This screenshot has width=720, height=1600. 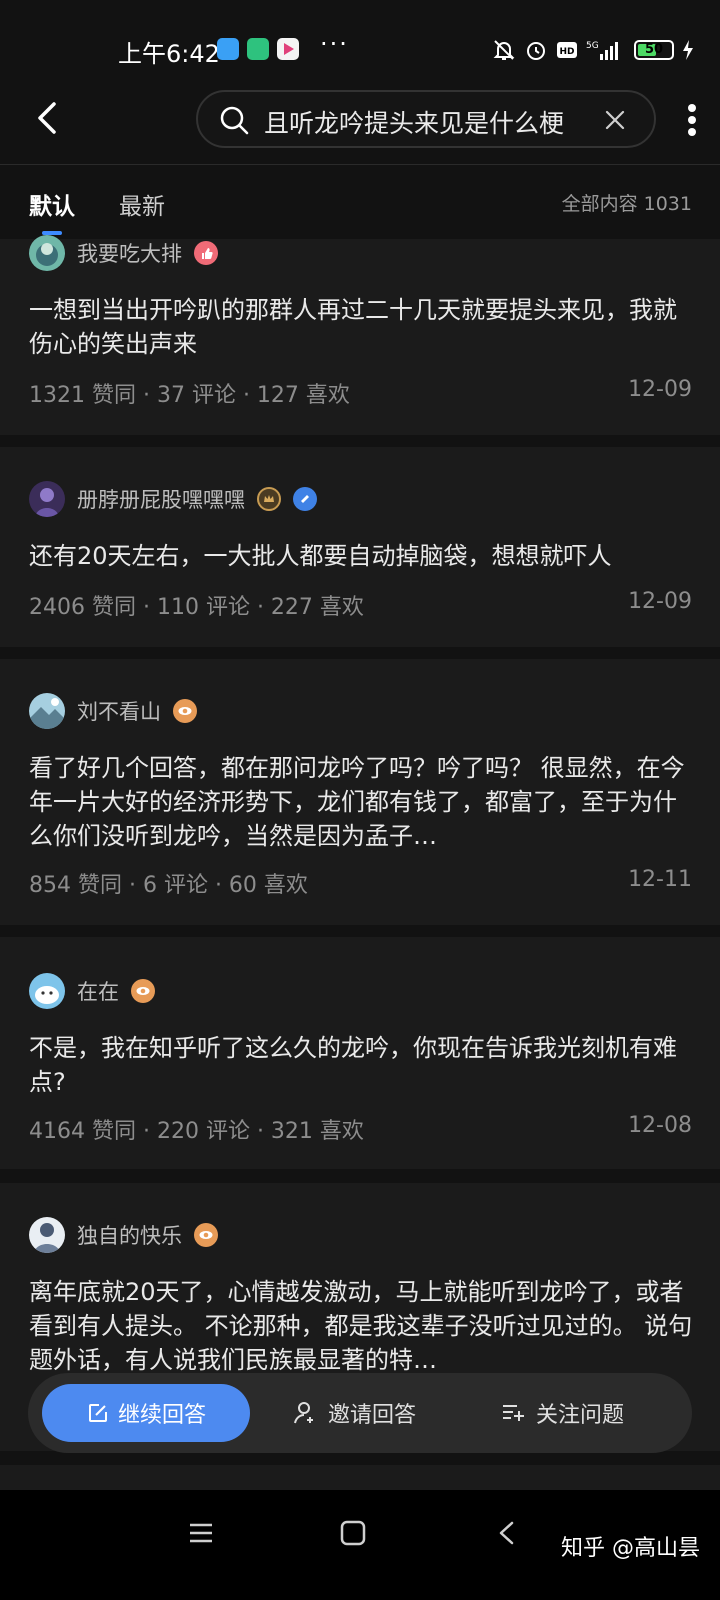 I want to click on menu-nav-icon, so click(x=201, y=1533).